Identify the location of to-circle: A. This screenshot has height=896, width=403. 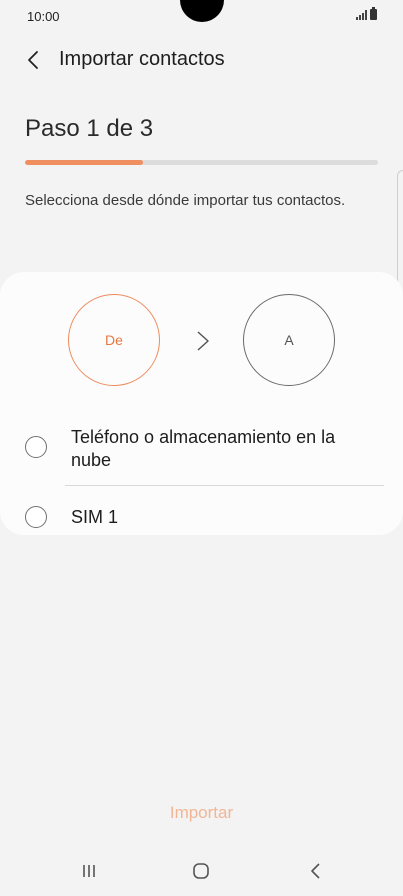
(289, 340).